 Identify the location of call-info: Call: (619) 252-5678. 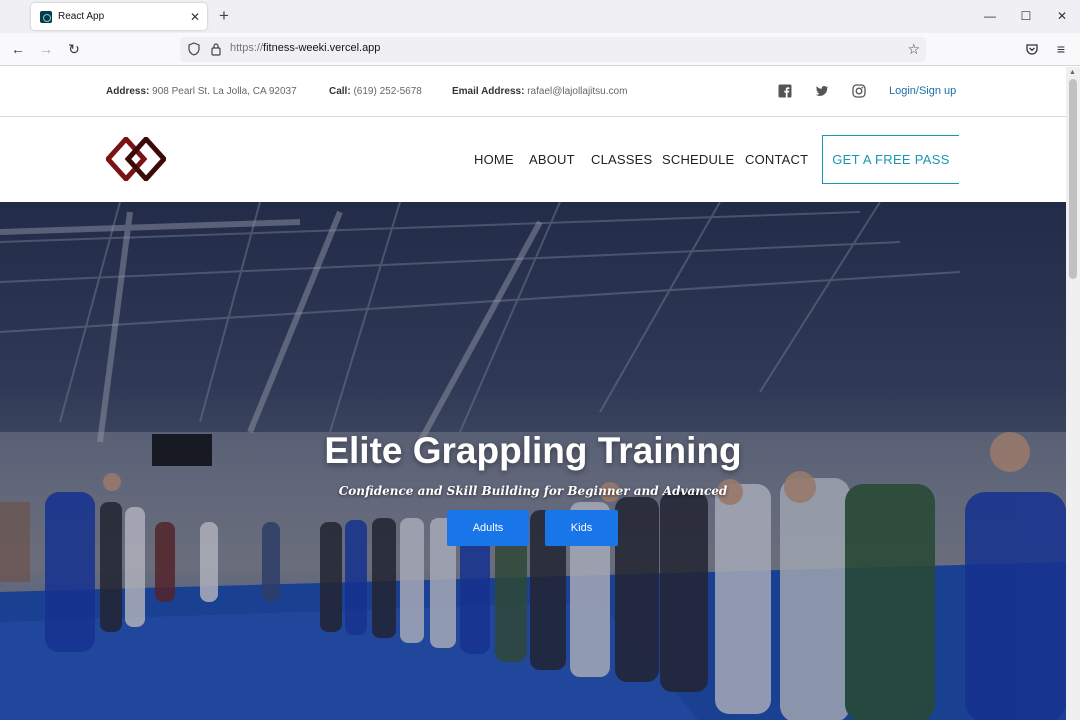
(375, 91).